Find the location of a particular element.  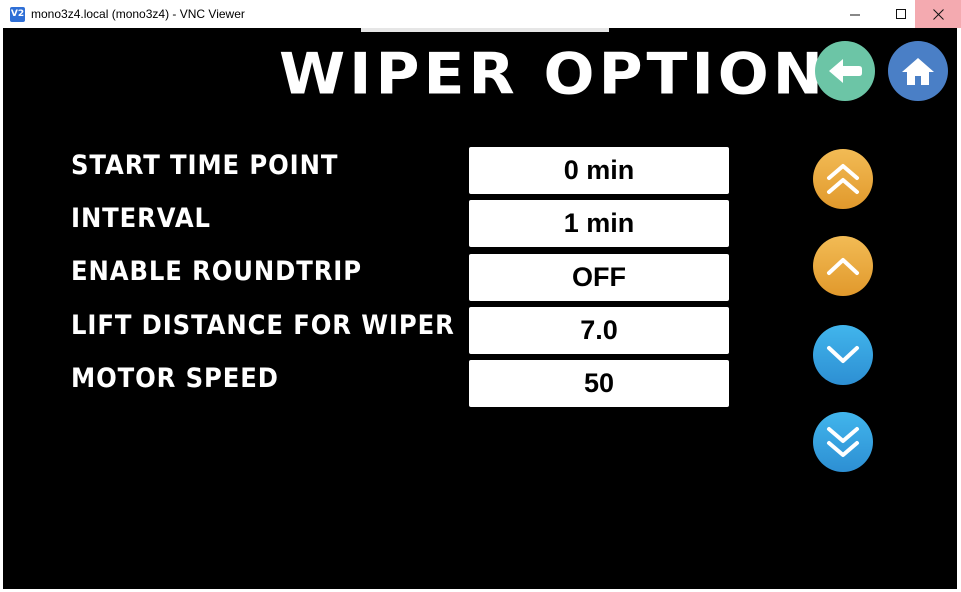

home-button is located at coordinates (918, 71).